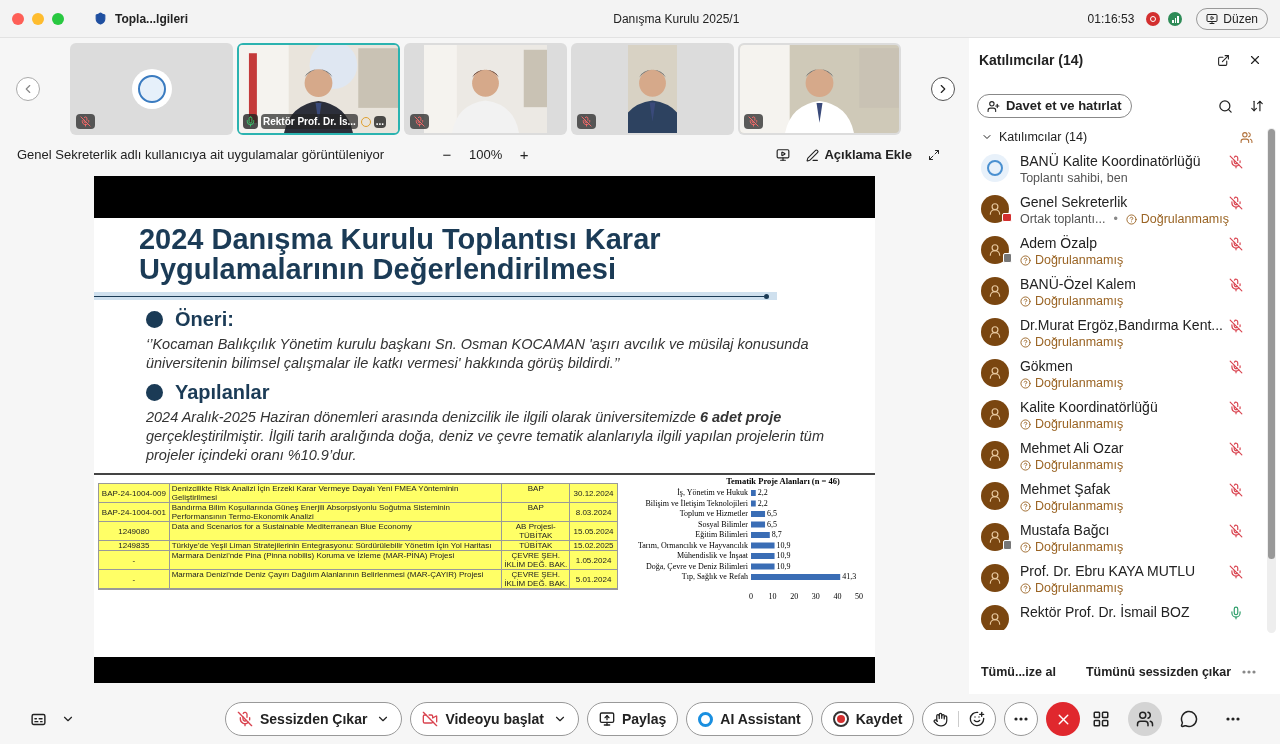 The width and height of the screenshot is (1280, 744). What do you see at coordinates (314, 719) in the screenshot?
I see `toolbar-button: Sessizden Çıkar` at bounding box center [314, 719].